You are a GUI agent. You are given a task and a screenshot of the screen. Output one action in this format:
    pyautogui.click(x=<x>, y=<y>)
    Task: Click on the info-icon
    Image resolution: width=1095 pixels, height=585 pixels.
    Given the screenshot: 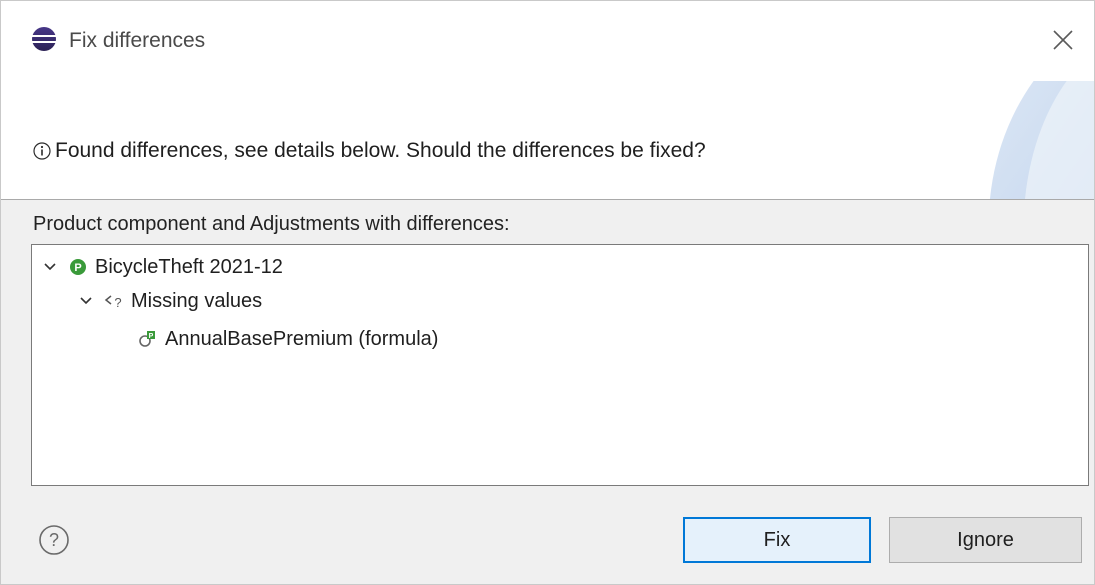 What is the action you would take?
    pyautogui.click(x=42, y=151)
    